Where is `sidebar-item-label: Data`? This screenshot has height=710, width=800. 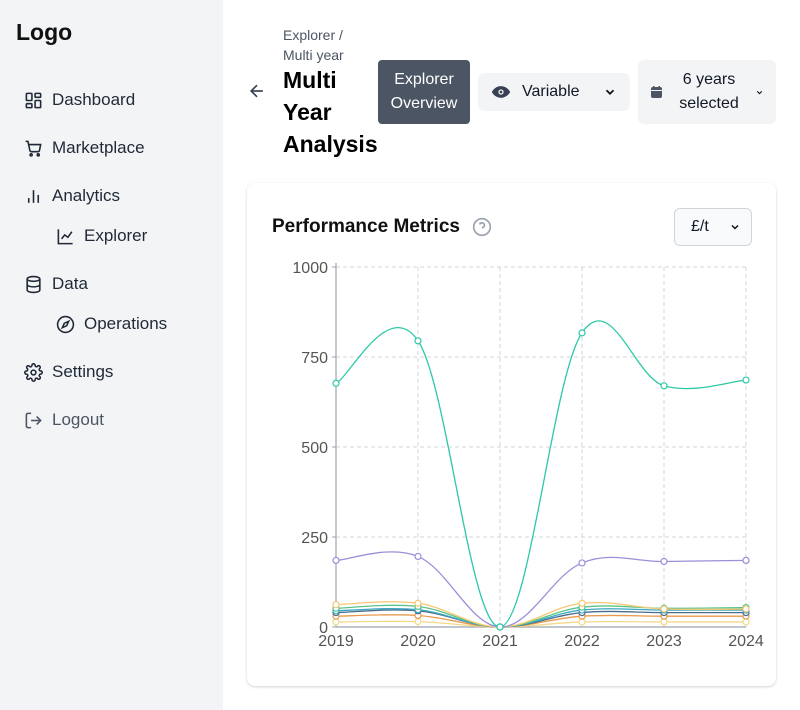
sidebar-item-label: Data is located at coordinates (70, 283).